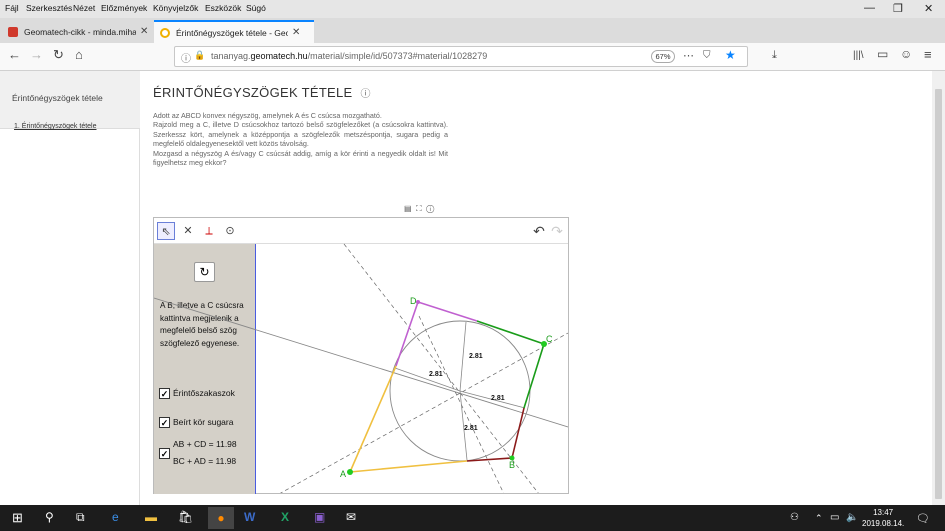 The height and width of the screenshot is (531, 945). What do you see at coordinates (58, 55) in the screenshot?
I see `reload-icon: ↻` at bounding box center [58, 55].